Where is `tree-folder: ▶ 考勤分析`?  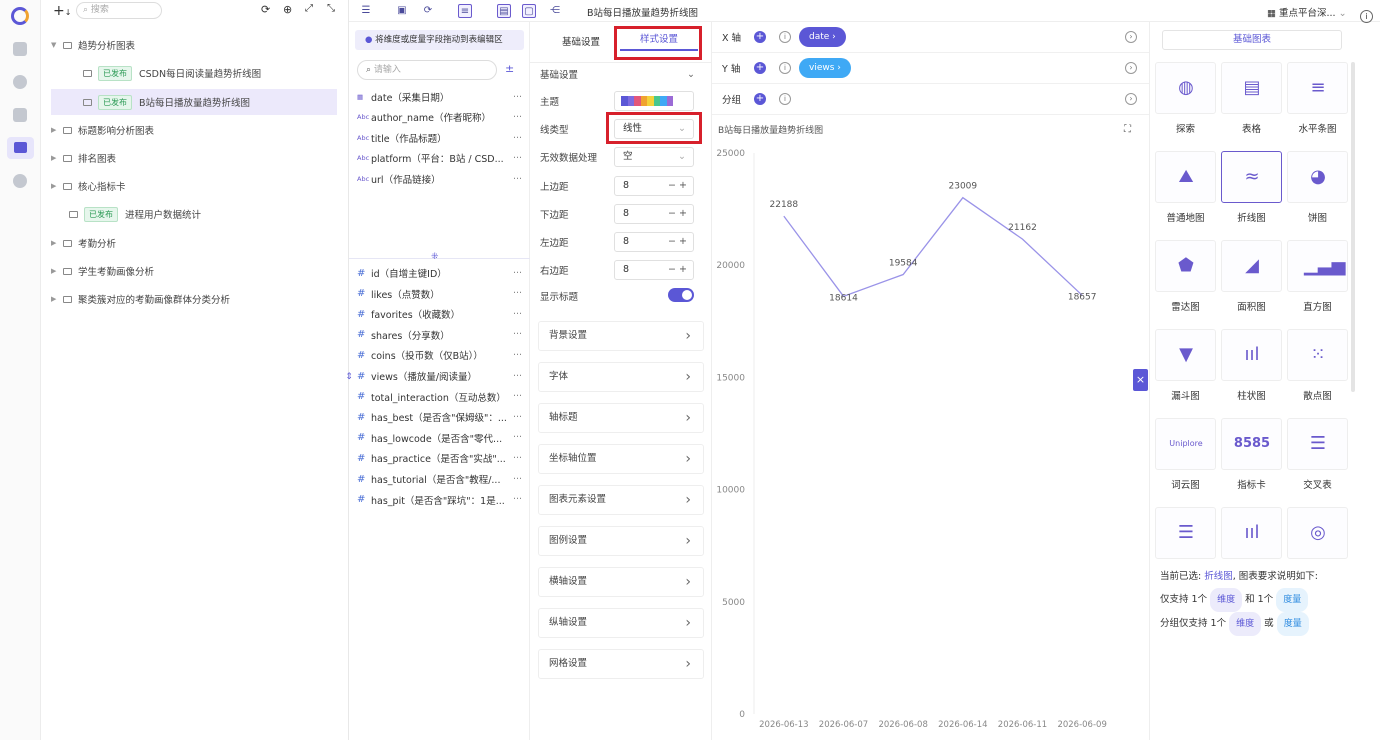 tree-folder: ▶ 考勤分析 is located at coordinates (194, 243).